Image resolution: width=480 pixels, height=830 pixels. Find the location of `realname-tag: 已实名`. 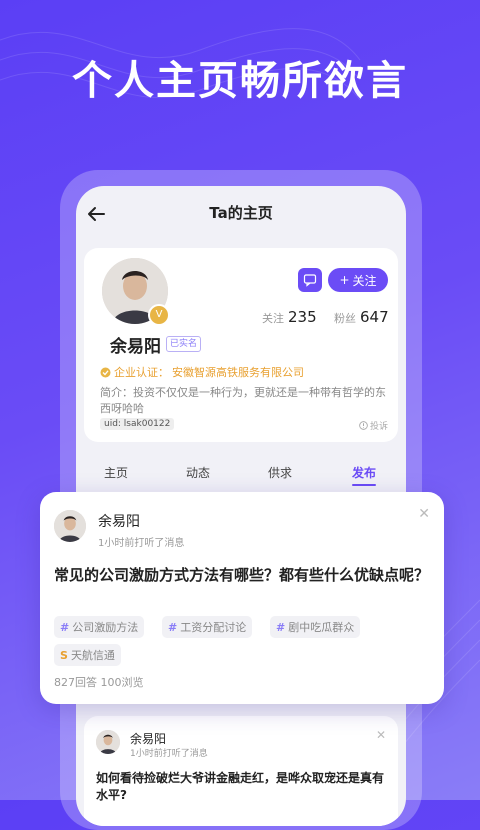

realname-tag: 已实名 is located at coordinates (184, 344).